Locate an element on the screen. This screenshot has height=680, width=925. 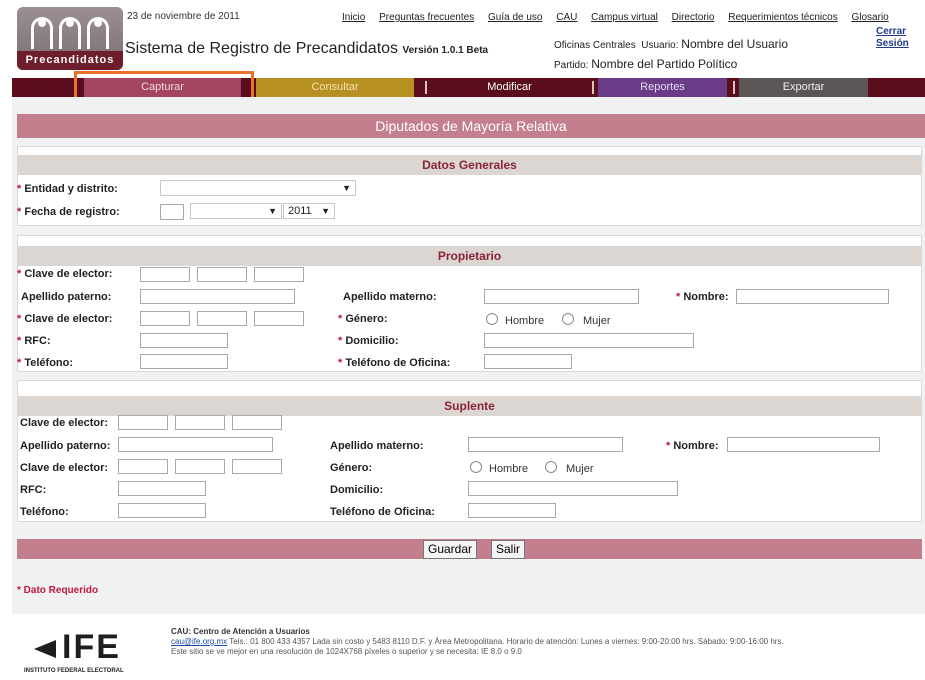
link-requerimientos-tecnicos: Requerimientos técnicos is located at coordinates (783, 17).